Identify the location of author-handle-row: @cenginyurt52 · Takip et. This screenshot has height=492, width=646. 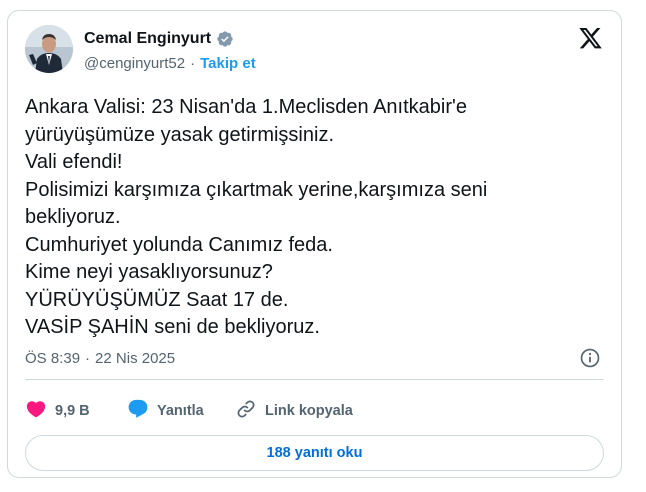
(170, 63).